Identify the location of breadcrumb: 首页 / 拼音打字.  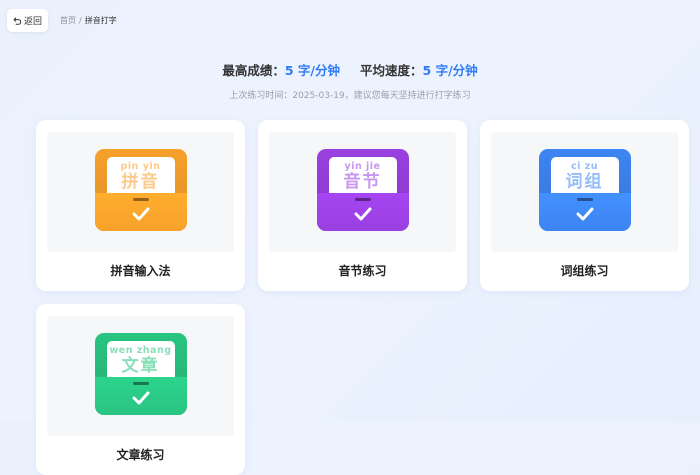
(88, 20).